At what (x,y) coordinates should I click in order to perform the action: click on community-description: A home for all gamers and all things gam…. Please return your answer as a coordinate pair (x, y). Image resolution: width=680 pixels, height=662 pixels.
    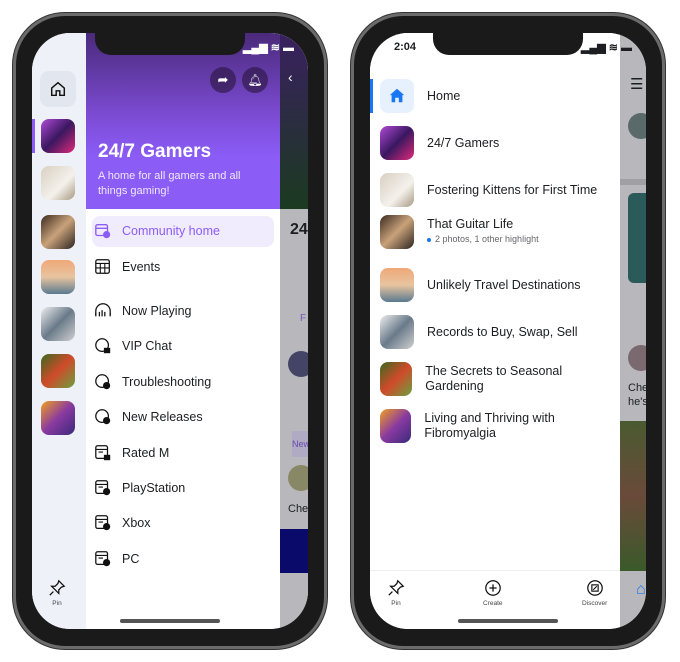
    Looking at the image, I should click on (169, 183).